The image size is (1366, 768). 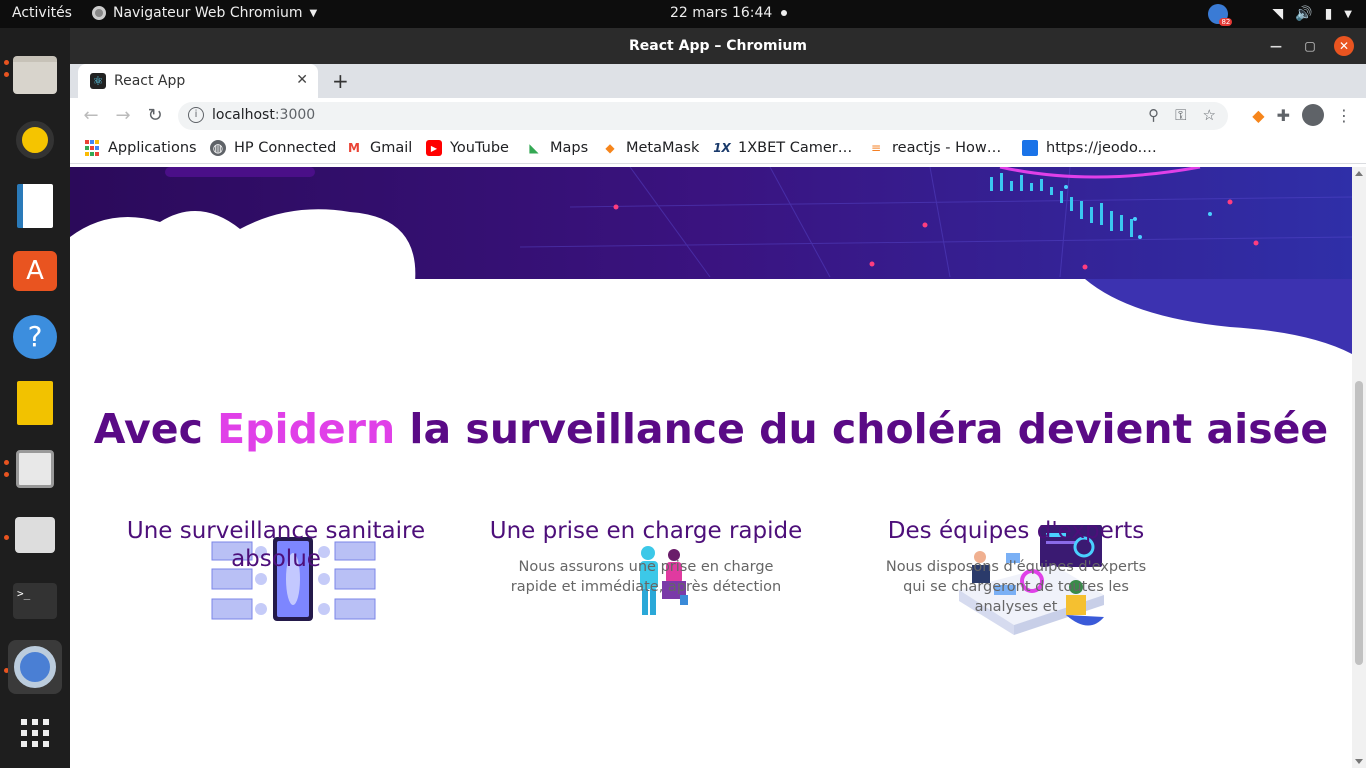 I want to click on profile-avatar-icon, so click(x=1313, y=115).